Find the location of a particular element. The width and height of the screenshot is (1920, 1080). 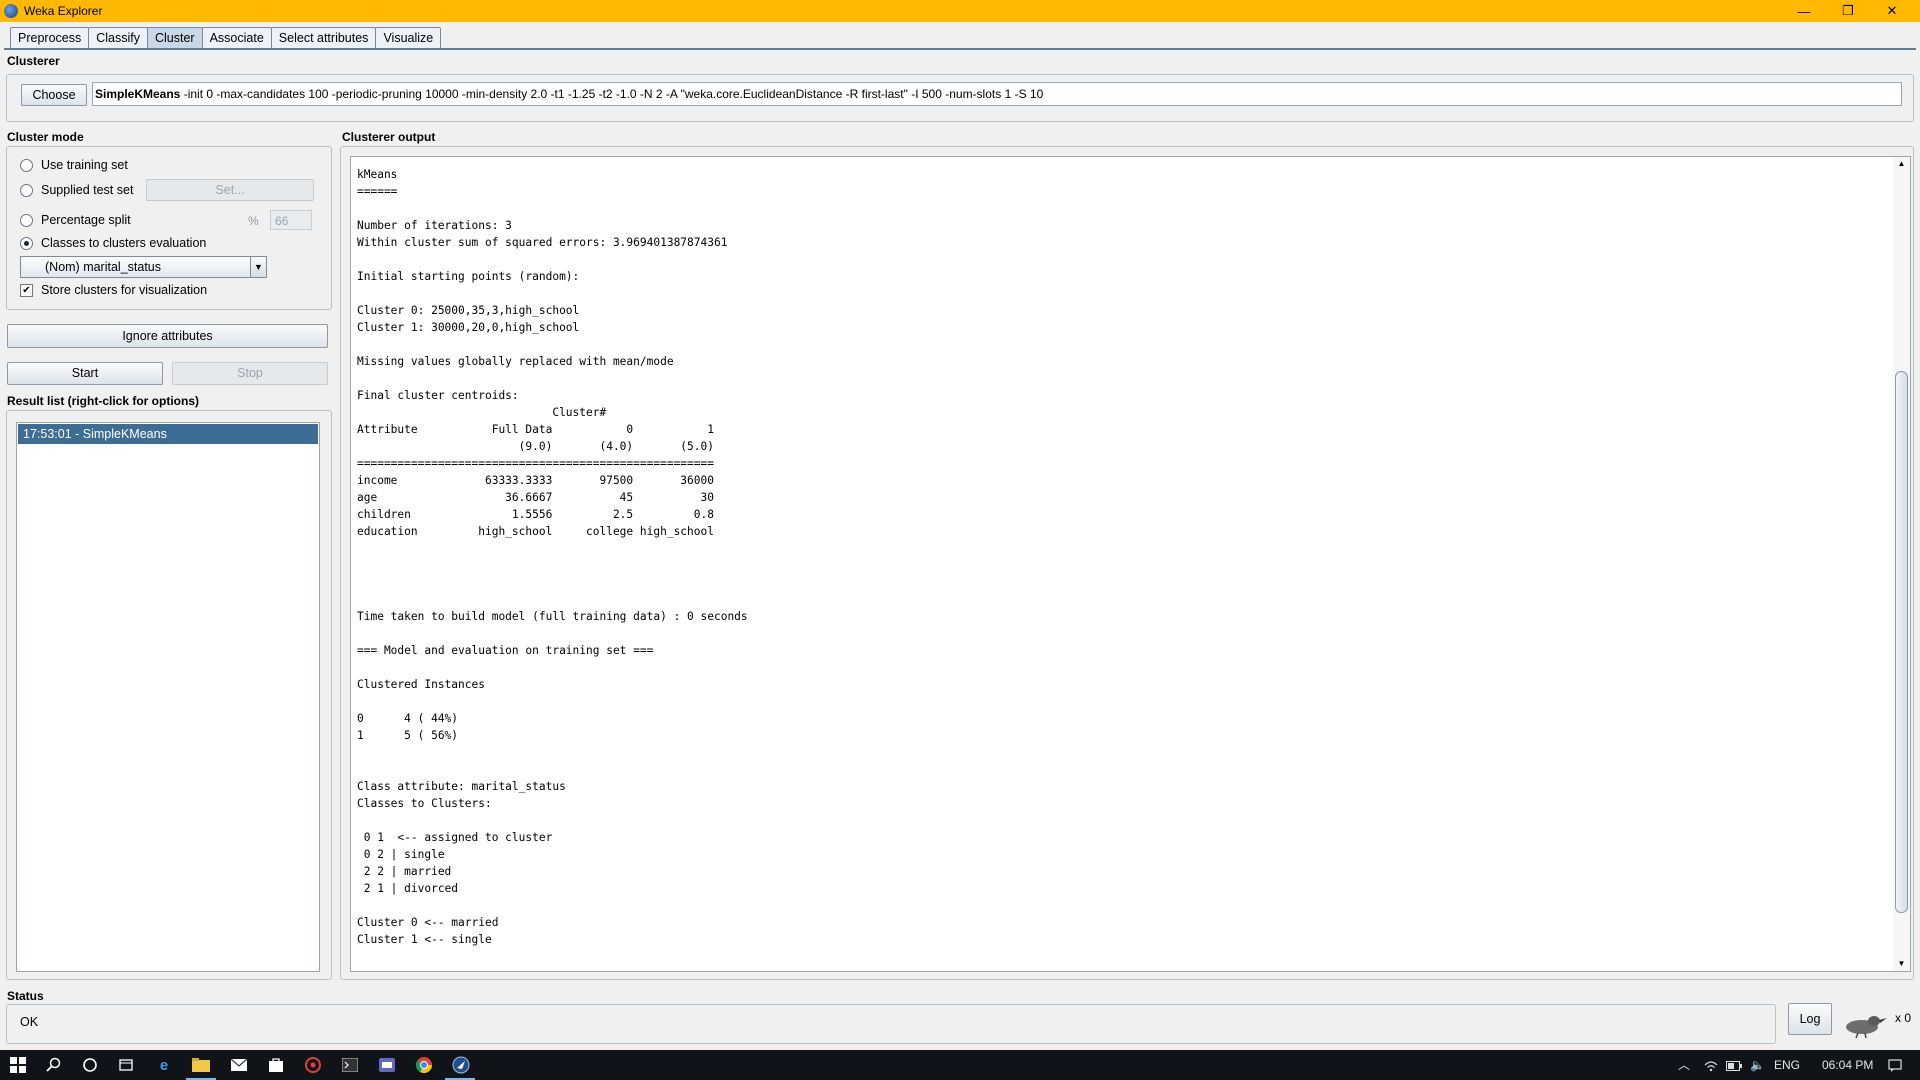

tab-visualize: Visualize is located at coordinates (408, 37).